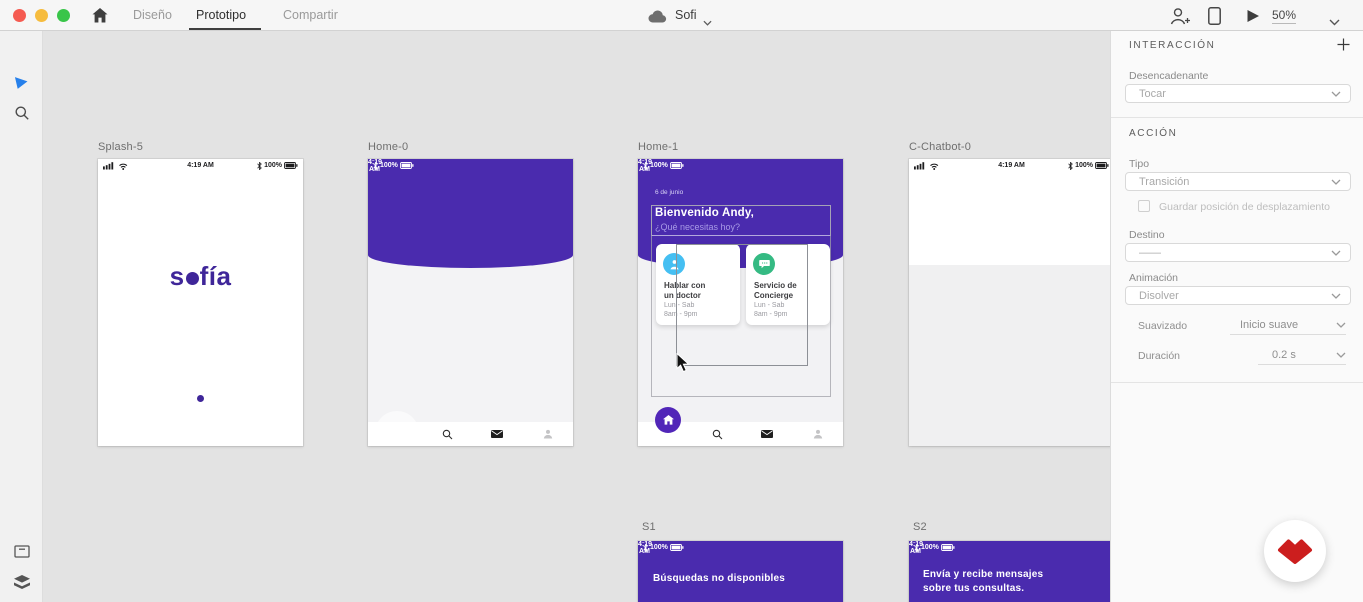 This screenshot has height=602, width=1363. Describe the element at coordinates (1214, 18) in the screenshot. I see `device-preview-icon` at that location.